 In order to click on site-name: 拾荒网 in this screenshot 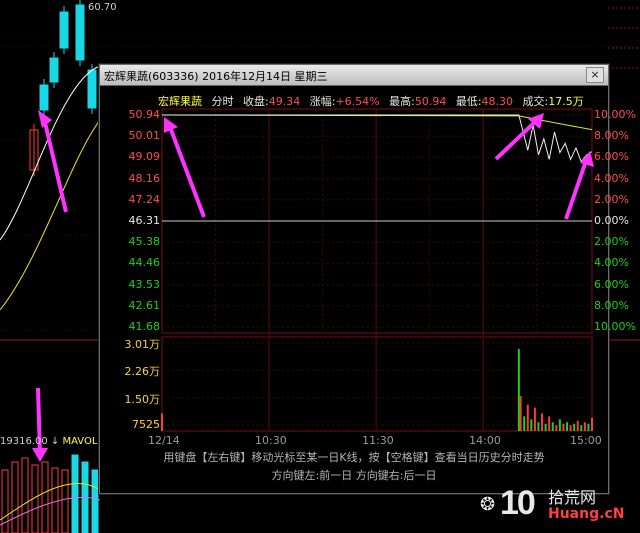, I will do `click(572, 497)`.